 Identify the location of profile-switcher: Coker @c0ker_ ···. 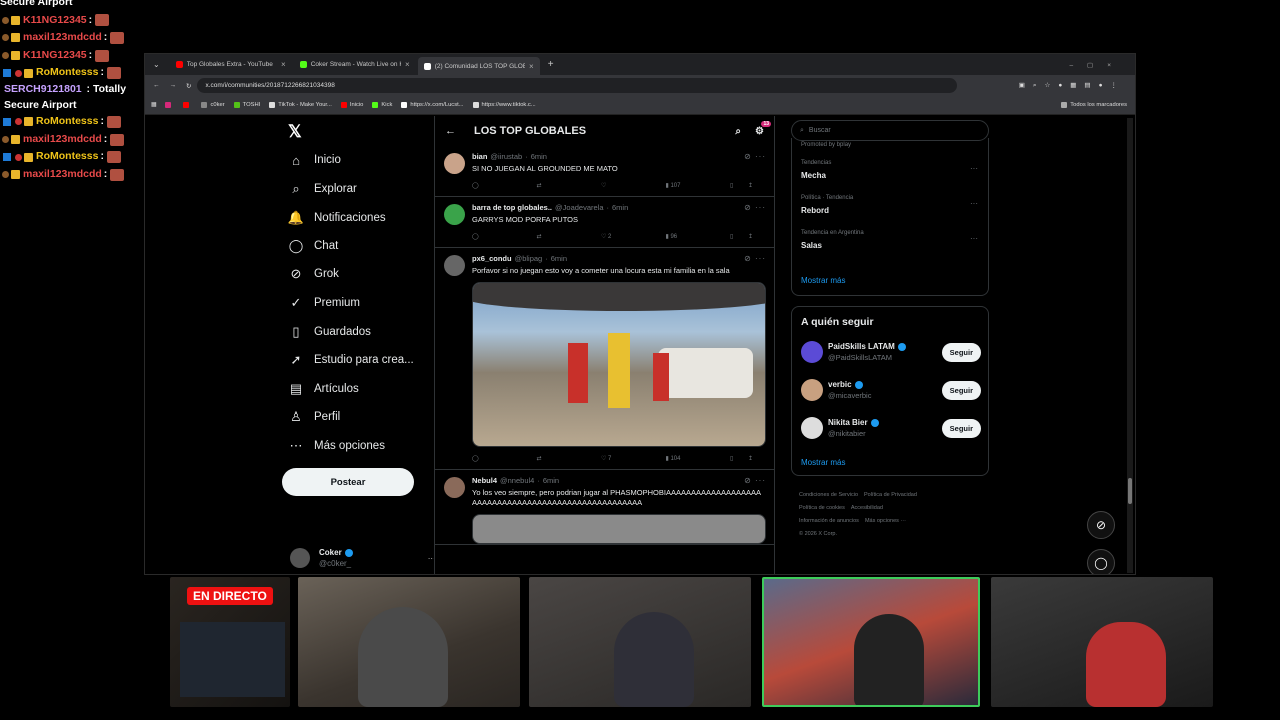
(363, 558).